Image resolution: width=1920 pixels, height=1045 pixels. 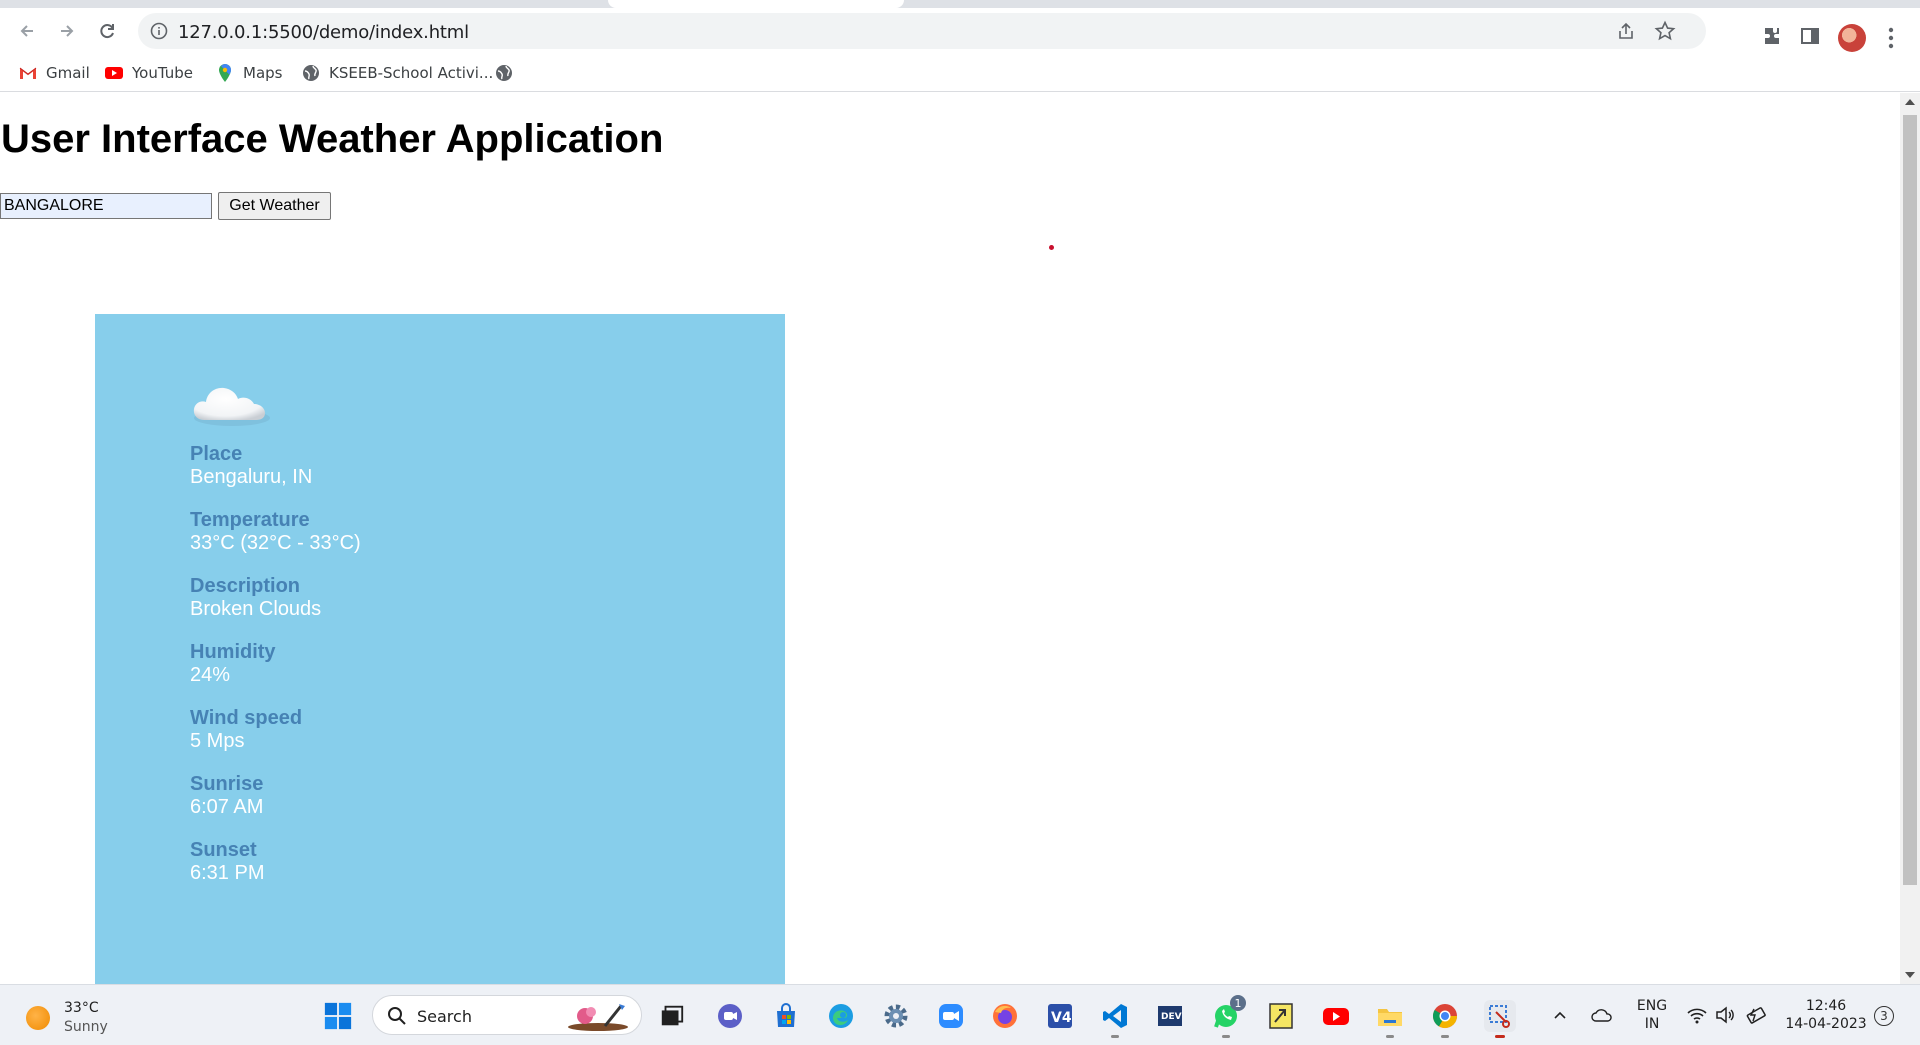 I want to click on field-label: Place, so click(x=216, y=454).